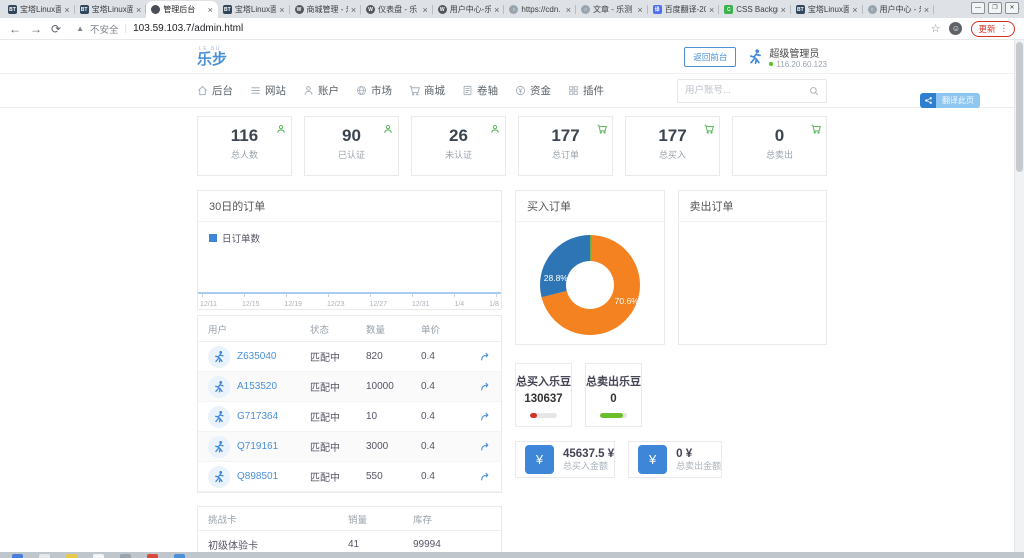  What do you see at coordinates (684, 9) in the screenshot?
I see `browser-tab: 译 百度翻译-20 ×` at bounding box center [684, 9].